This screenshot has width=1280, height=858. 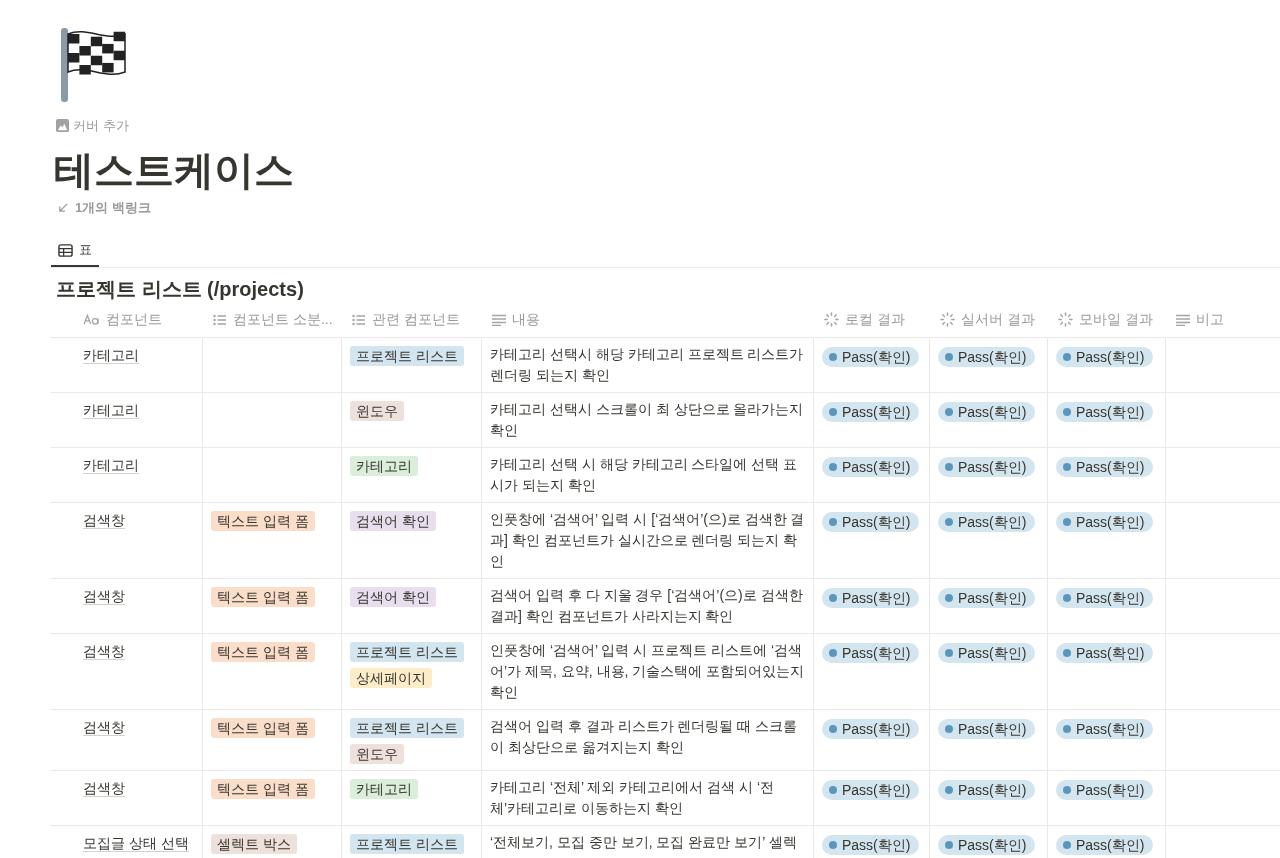 I want to click on content-cell-text: 카테고리 선택 시 해당 카테고리 스타일에 선택 표시가 되는지 확인, so click(x=644, y=475).